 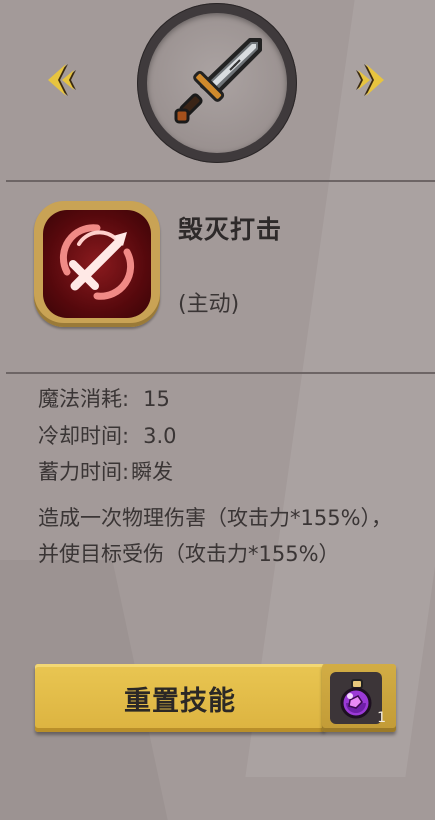 I want to click on stat-cooldown: 冷却时间: 3.0, so click(x=107, y=435).